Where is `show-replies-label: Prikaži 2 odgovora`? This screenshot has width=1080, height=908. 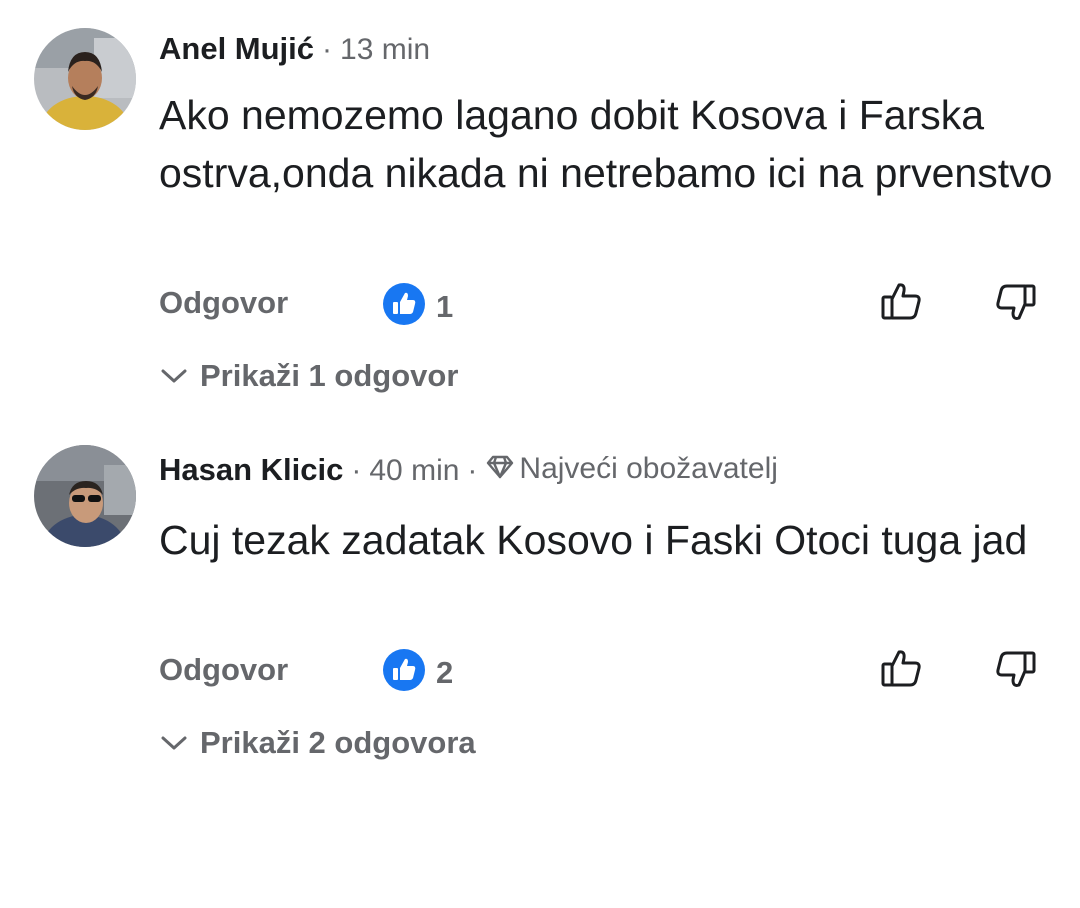
show-replies-label: Prikaži 2 odgovora is located at coordinates (338, 742).